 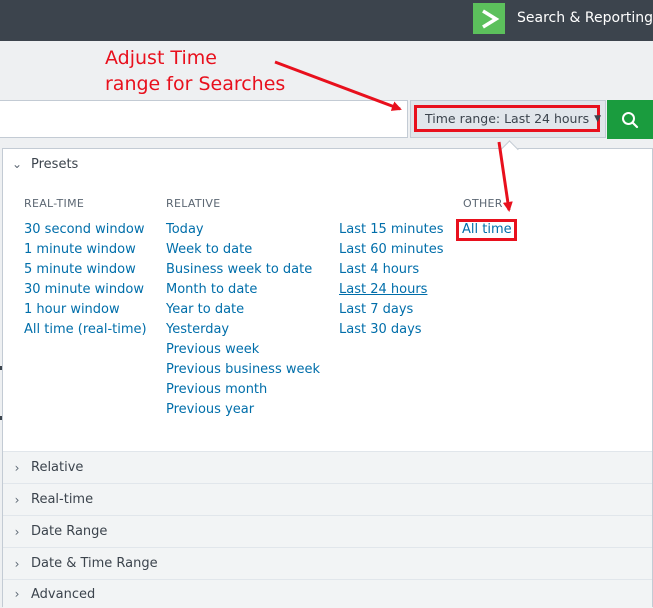 What do you see at coordinates (62, 499) in the screenshot?
I see `section-real-time-label: Real-time` at bounding box center [62, 499].